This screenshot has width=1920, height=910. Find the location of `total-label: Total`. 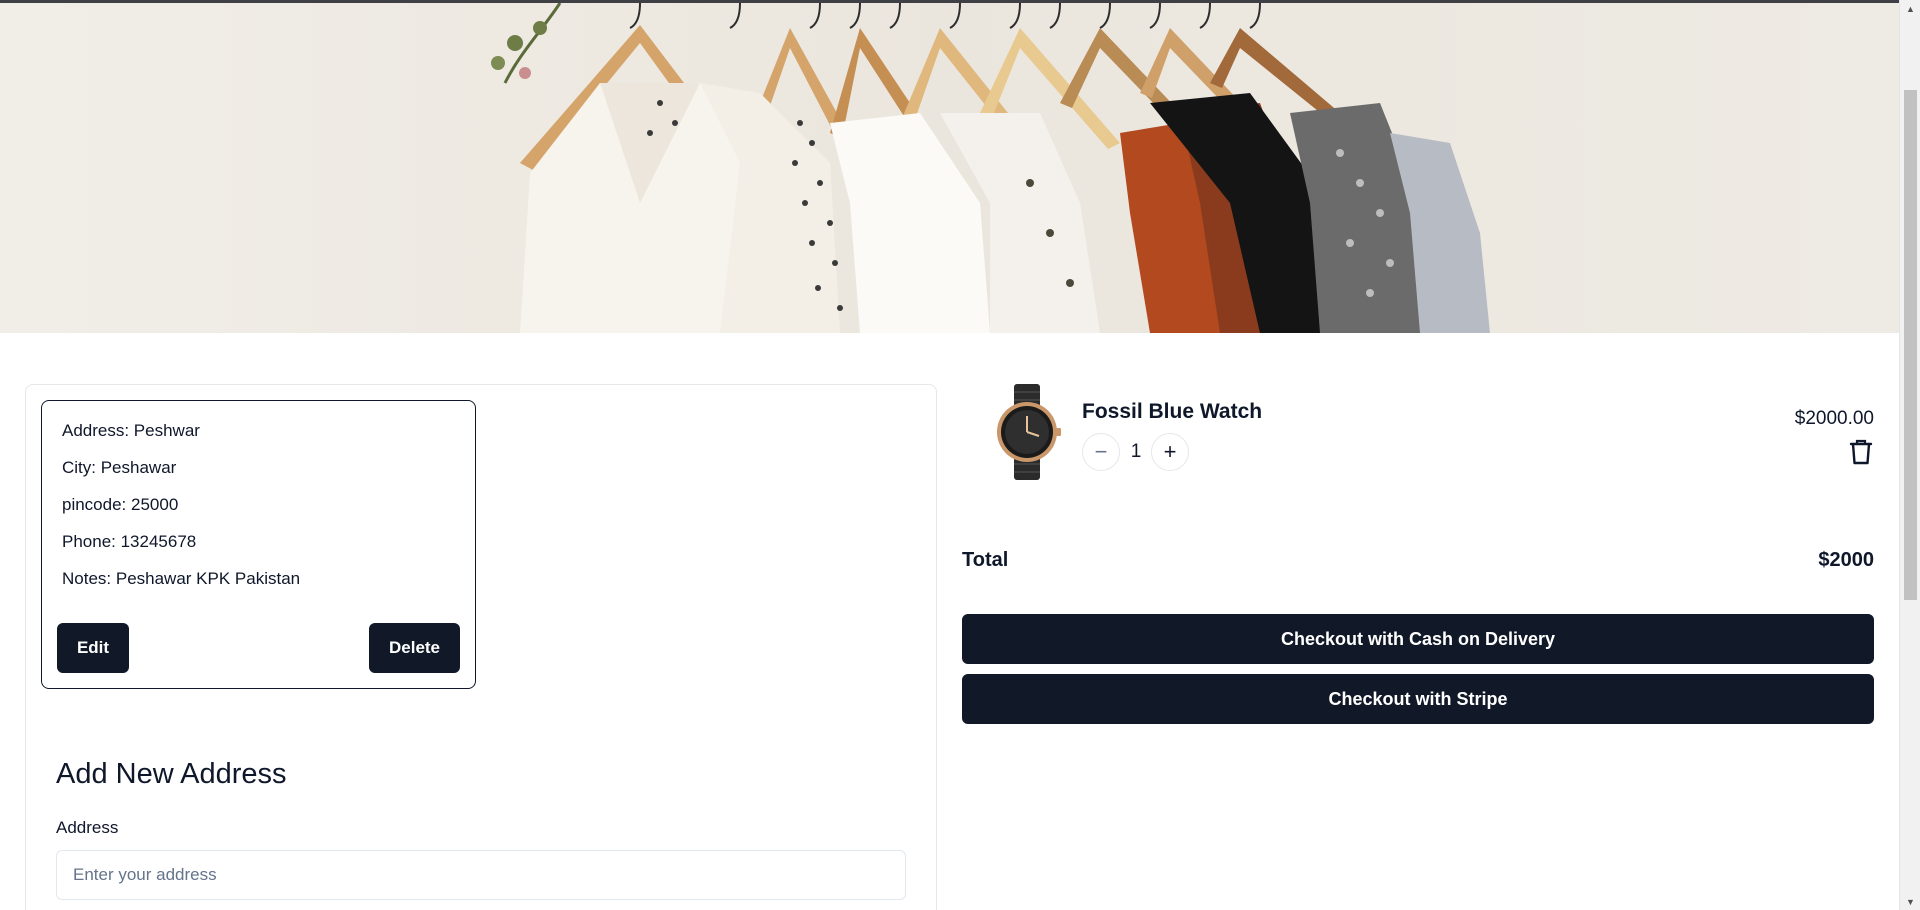

total-label: Total is located at coordinates (985, 560).